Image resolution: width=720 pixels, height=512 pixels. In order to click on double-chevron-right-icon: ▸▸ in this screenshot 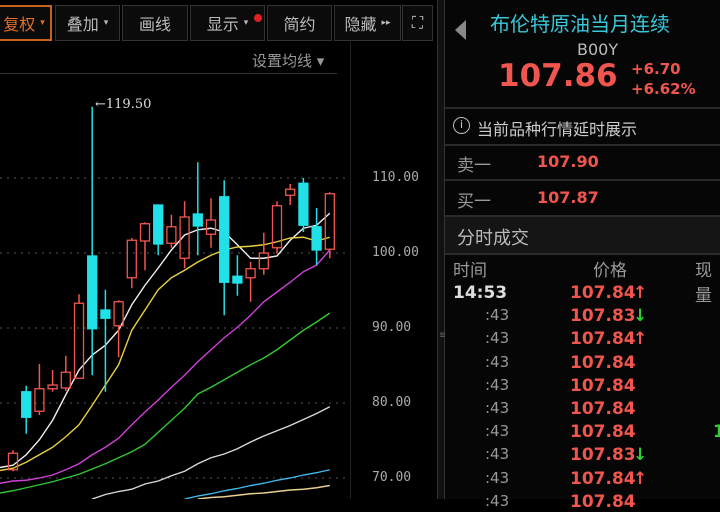, I will do `click(386, 23)`.